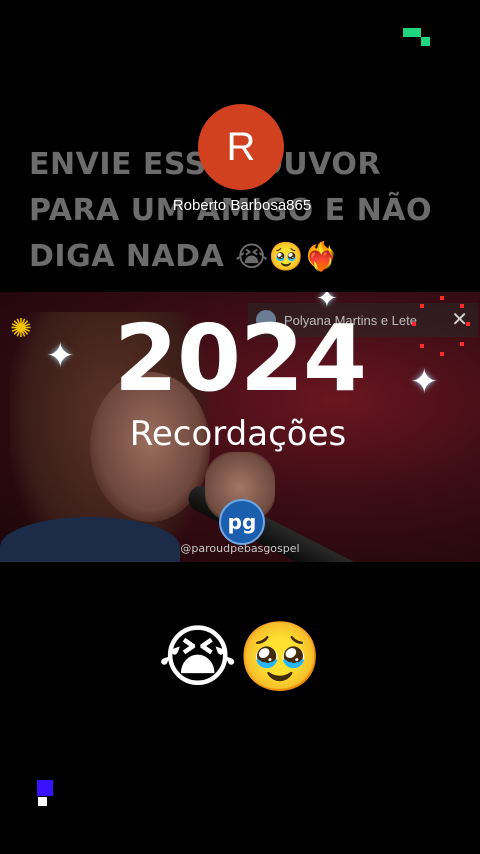 This screenshot has width=480, height=854. What do you see at coordinates (240, 657) in the screenshot?
I see `reaction-emojis: 😭🥹` at bounding box center [240, 657].